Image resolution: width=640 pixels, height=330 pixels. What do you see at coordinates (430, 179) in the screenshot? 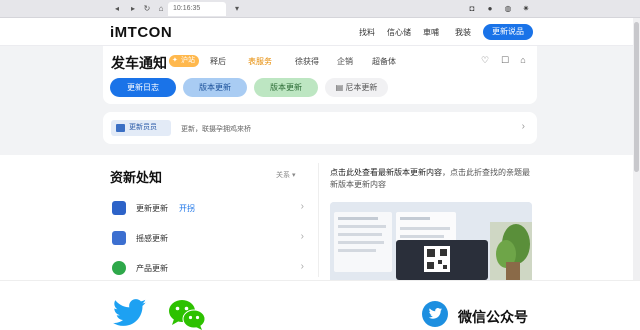
I see `notice-text: 点击此处查看最新版本更新内容，点击此折查找的亲题最新版本更新内容` at bounding box center [430, 179].